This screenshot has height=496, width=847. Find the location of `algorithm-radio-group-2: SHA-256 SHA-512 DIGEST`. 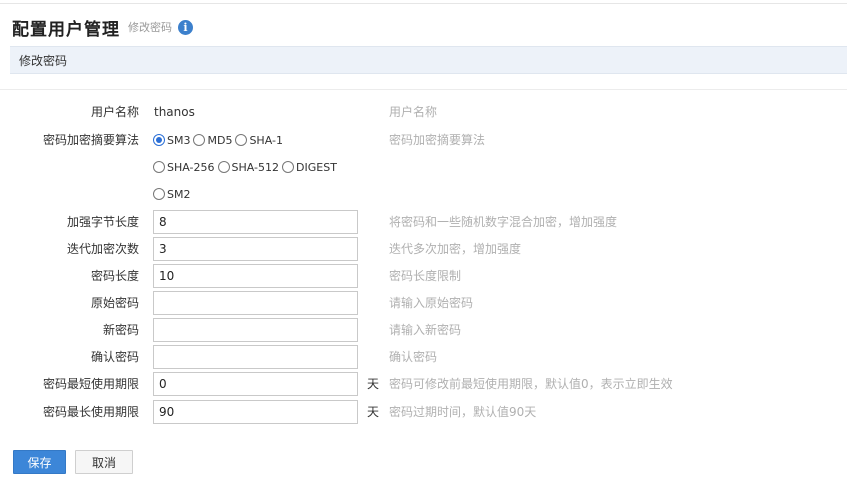

algorithm-radio-group-2: SHA-256 SHA-512 DIGEST is located at coordinates (246, 167).